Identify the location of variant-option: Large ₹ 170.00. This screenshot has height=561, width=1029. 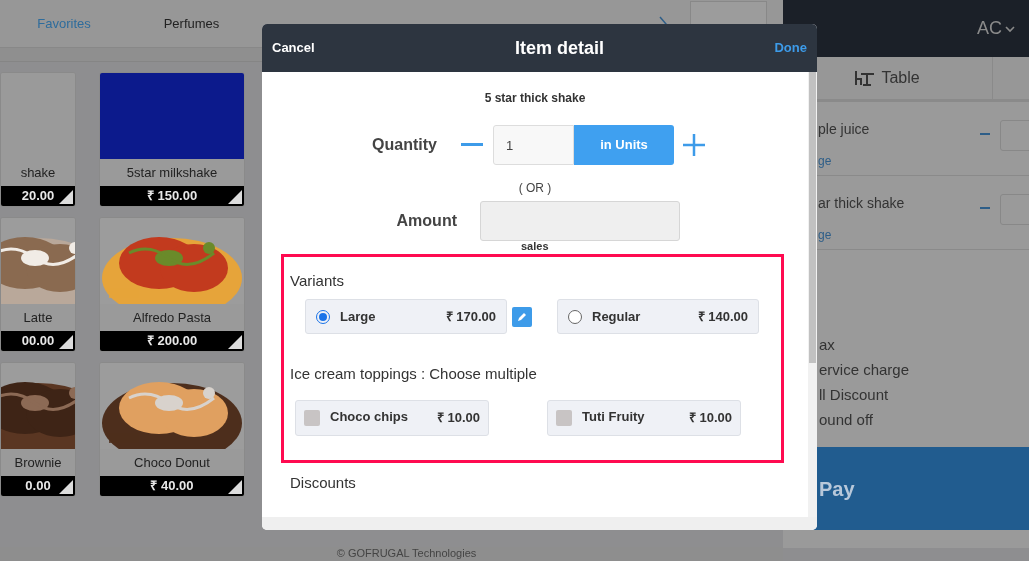
(406, 316).